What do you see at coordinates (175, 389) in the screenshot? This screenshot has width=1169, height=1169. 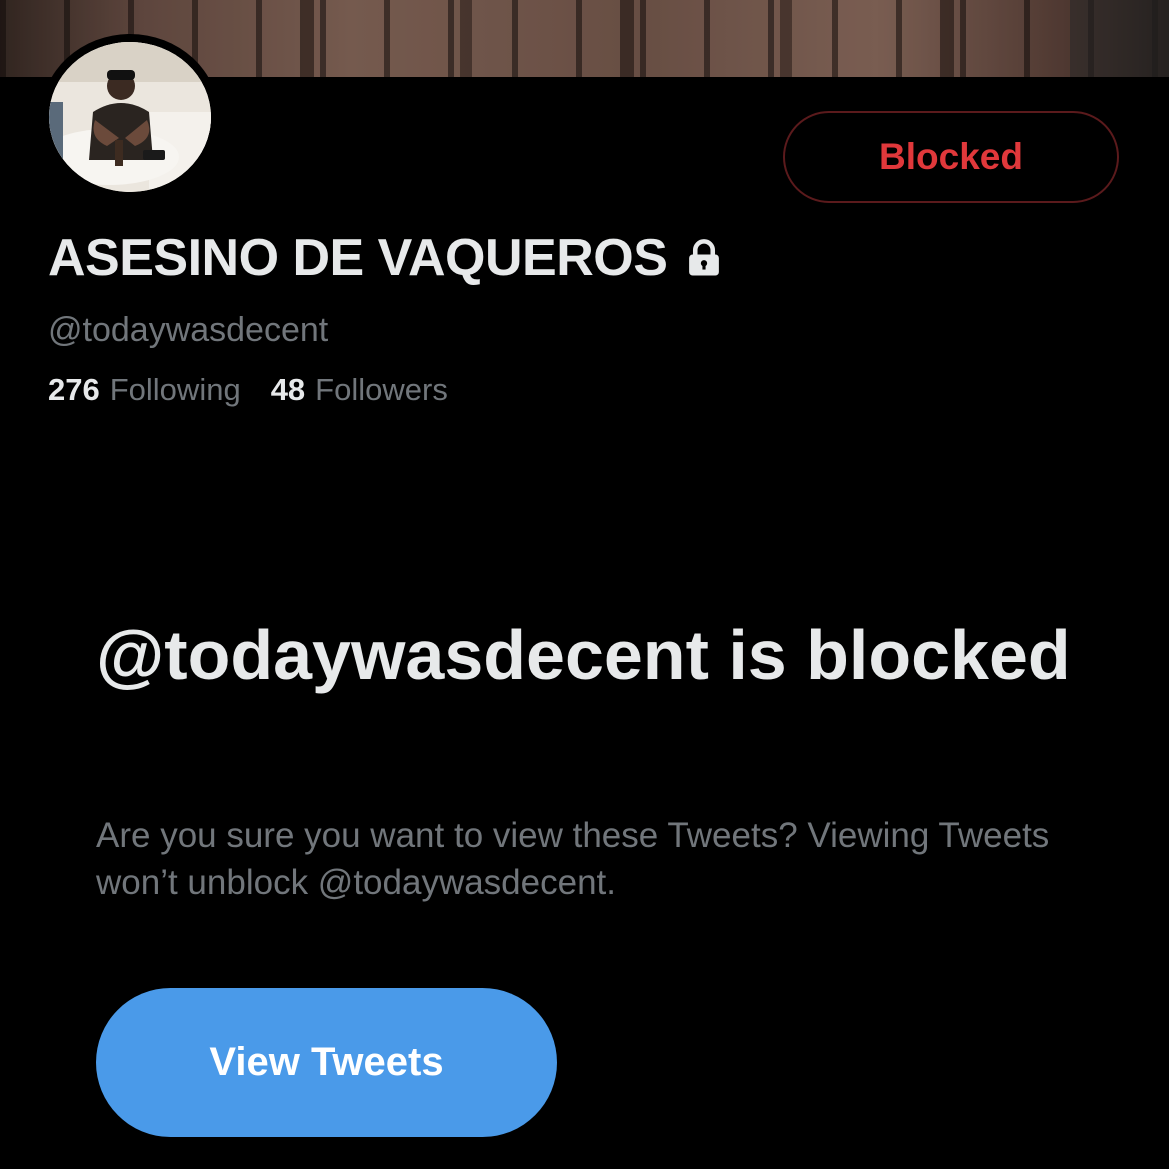 I see `following-label: Following` at bounding box center [175, 389].